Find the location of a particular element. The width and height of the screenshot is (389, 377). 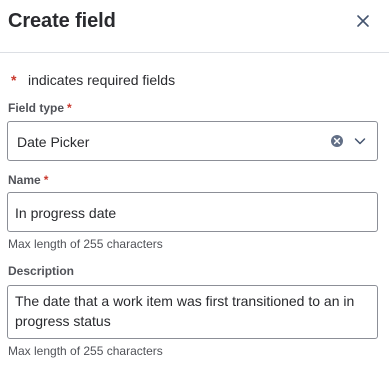

clear-icon is located at coordinates (337, 141).